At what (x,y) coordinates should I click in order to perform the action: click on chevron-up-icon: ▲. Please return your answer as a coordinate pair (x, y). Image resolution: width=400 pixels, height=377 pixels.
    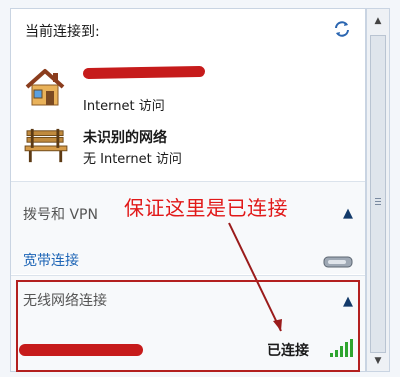
    Looking at the image, I should click on (348, 213).